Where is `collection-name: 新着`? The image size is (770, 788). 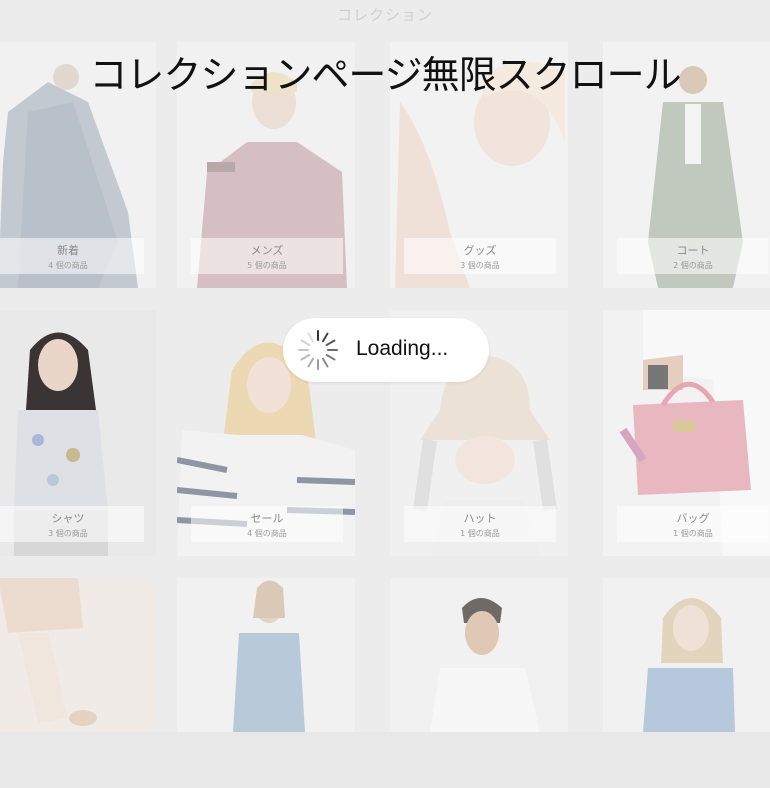 collection-name: 新着 is located at coordinates (68, 250).